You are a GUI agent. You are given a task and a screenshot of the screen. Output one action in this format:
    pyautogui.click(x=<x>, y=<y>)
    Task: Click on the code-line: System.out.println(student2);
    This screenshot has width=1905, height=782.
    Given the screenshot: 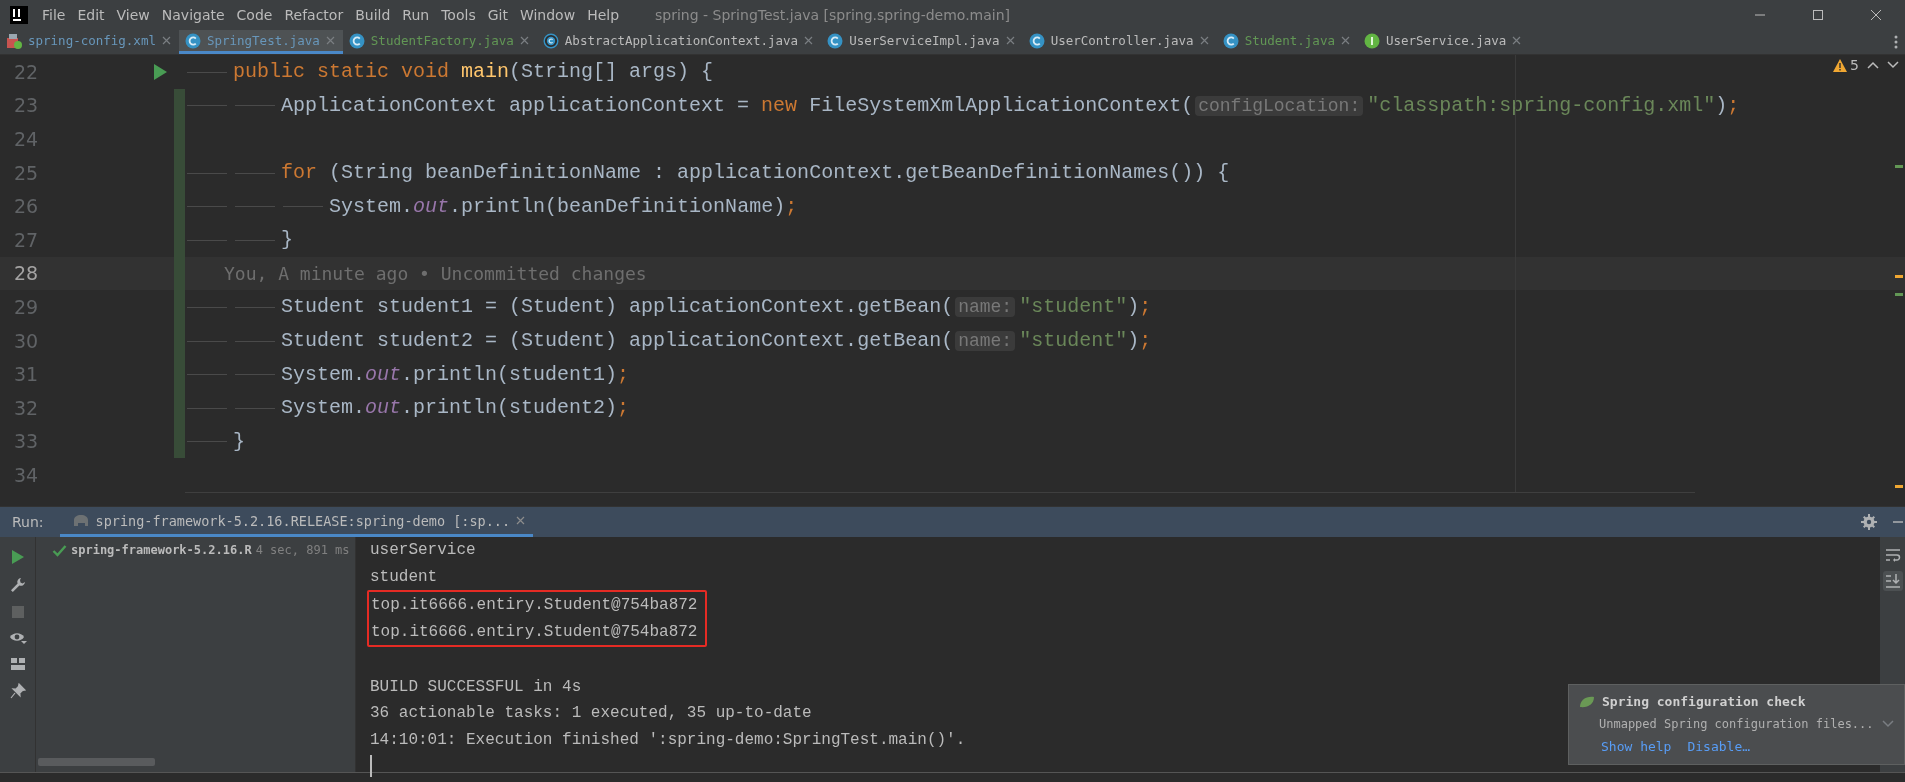 What is the action you would take?
    pyautogui.click(x=407, y=408)
    